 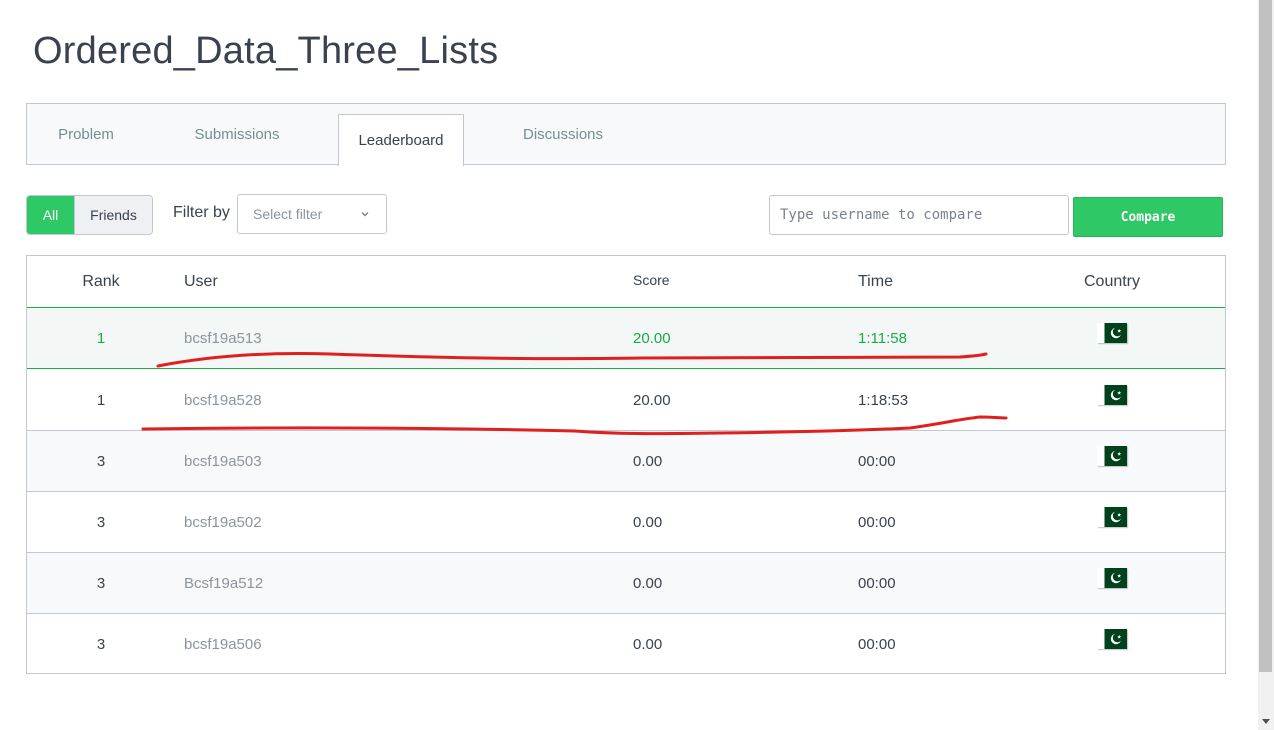 What do you see at coordinates (626, 400) in the screenshot?
I see `table-row: 1 bcsf19a528 20.00 1:18:53` at bounding box center [626, 400].